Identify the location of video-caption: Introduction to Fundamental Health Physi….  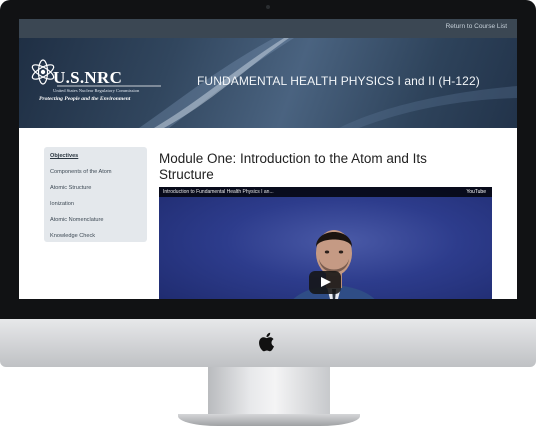
(218, 192).